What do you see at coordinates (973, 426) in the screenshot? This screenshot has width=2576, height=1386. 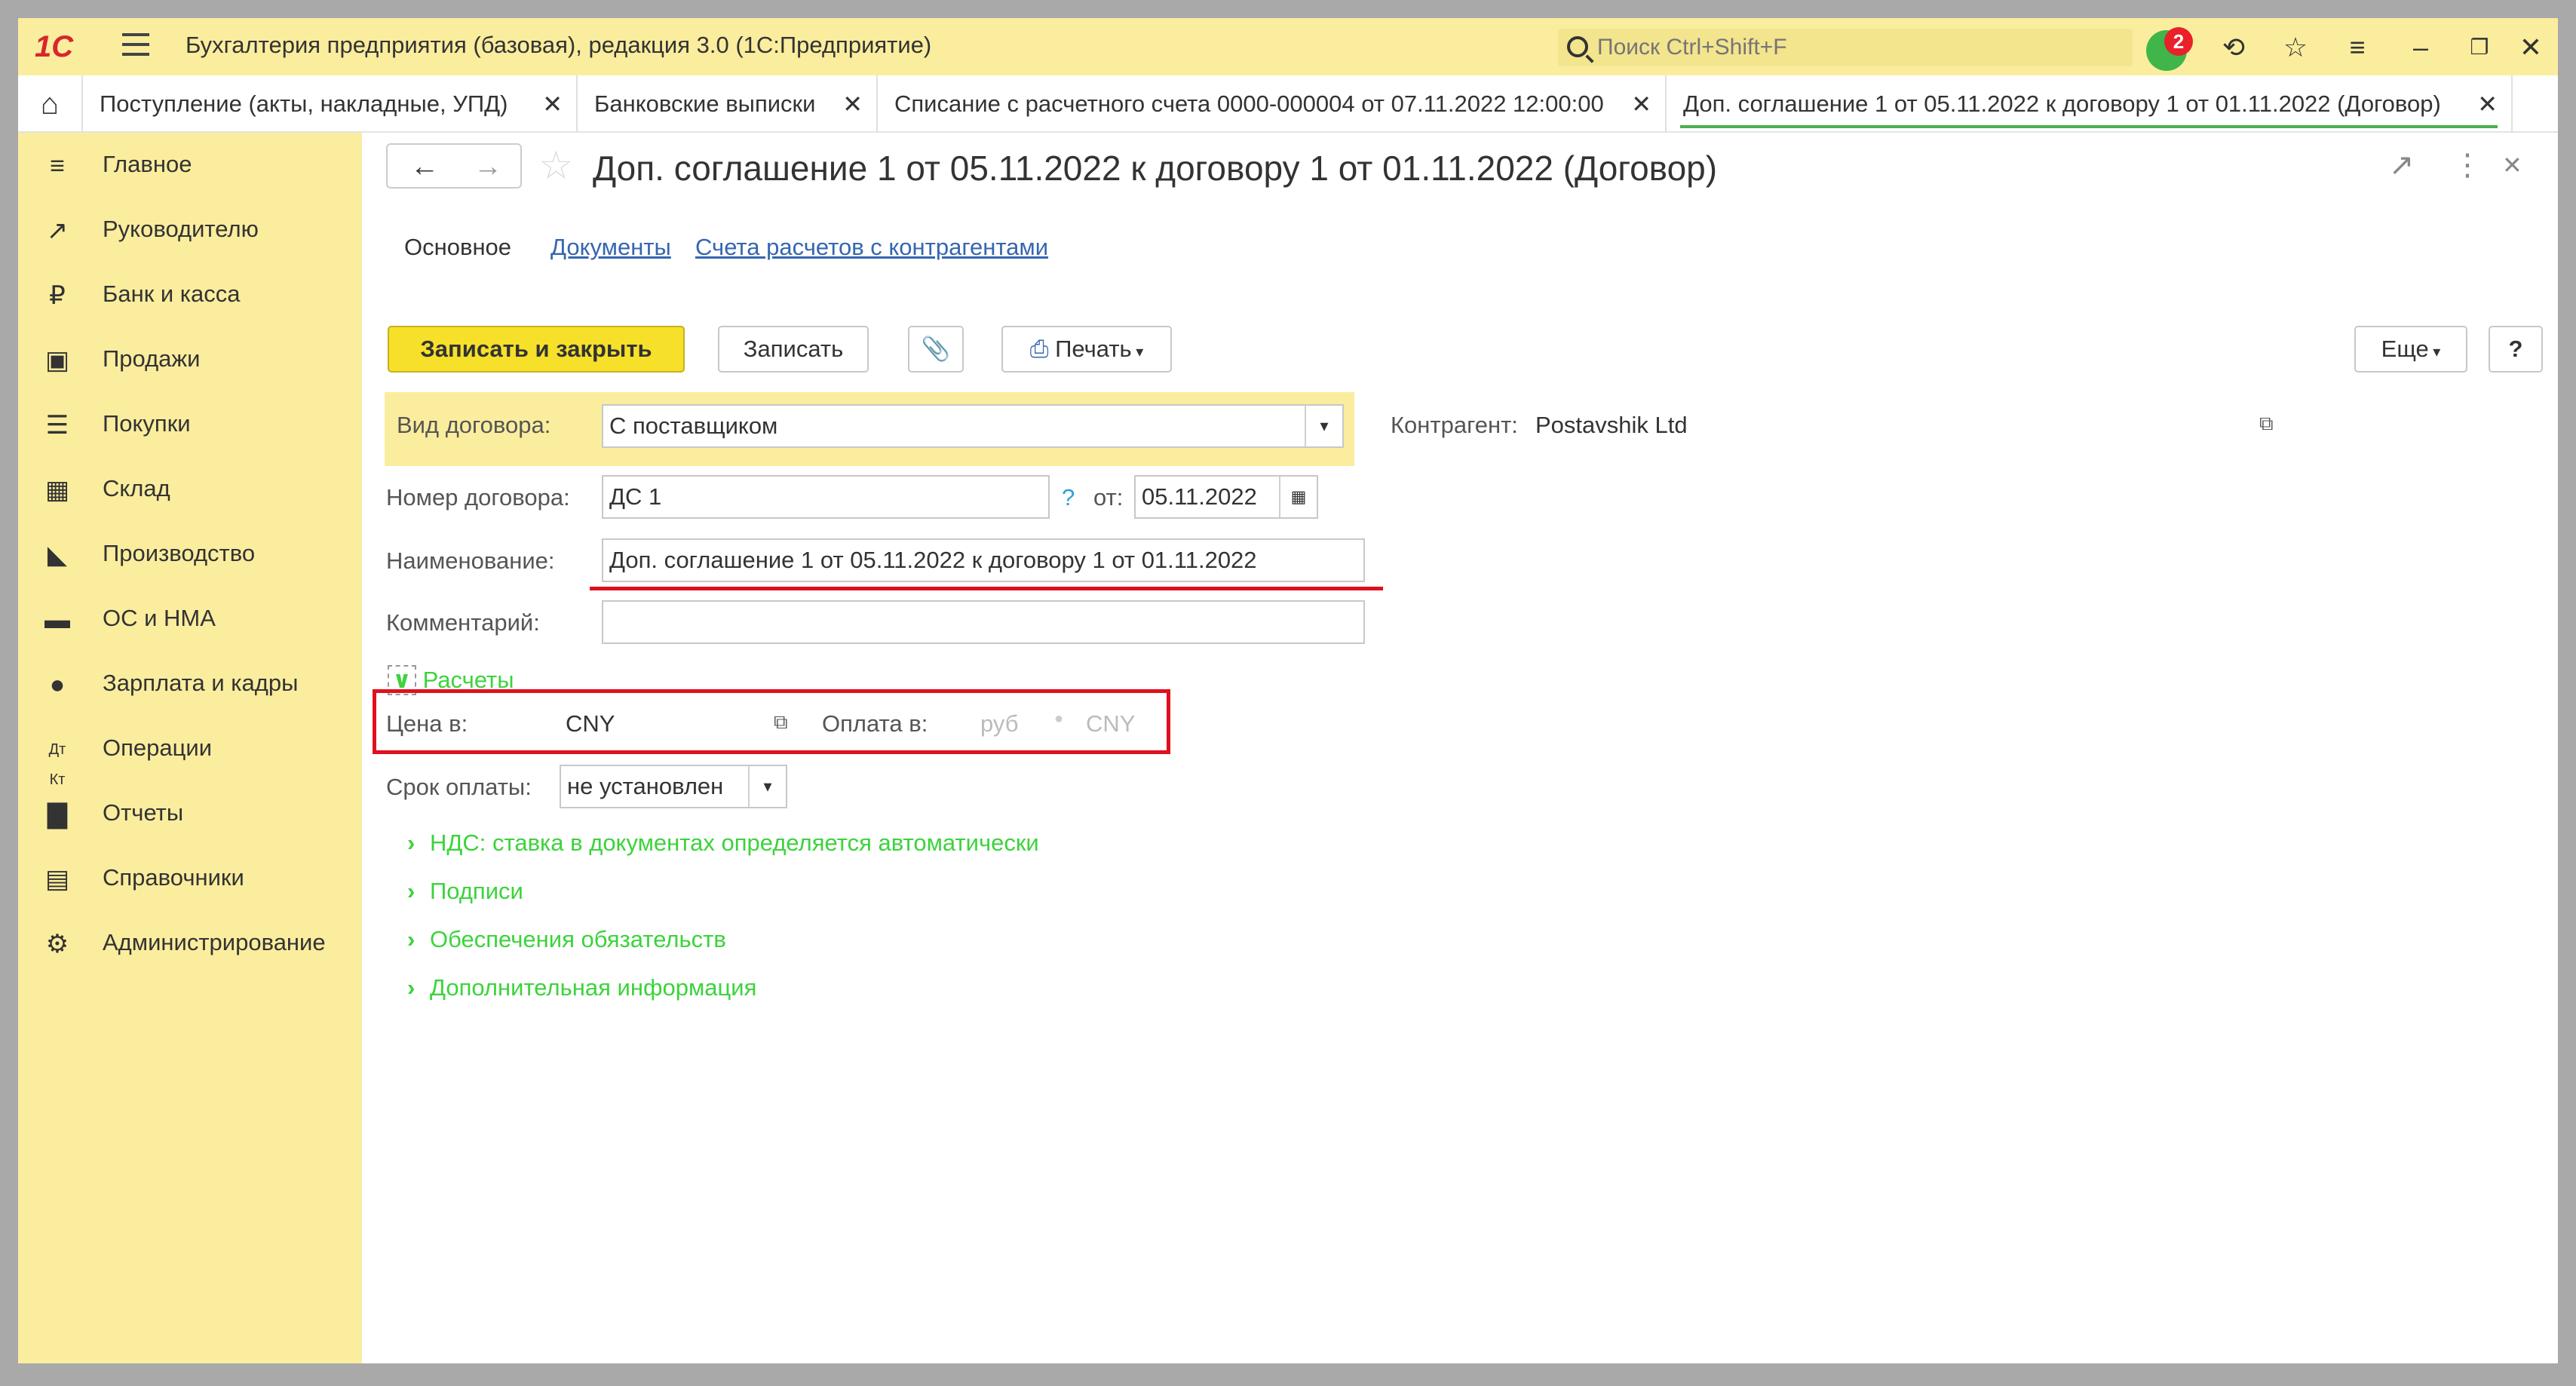 I see `contract-type-select: С поставщиком ▾` at bounding box center [973, 426].